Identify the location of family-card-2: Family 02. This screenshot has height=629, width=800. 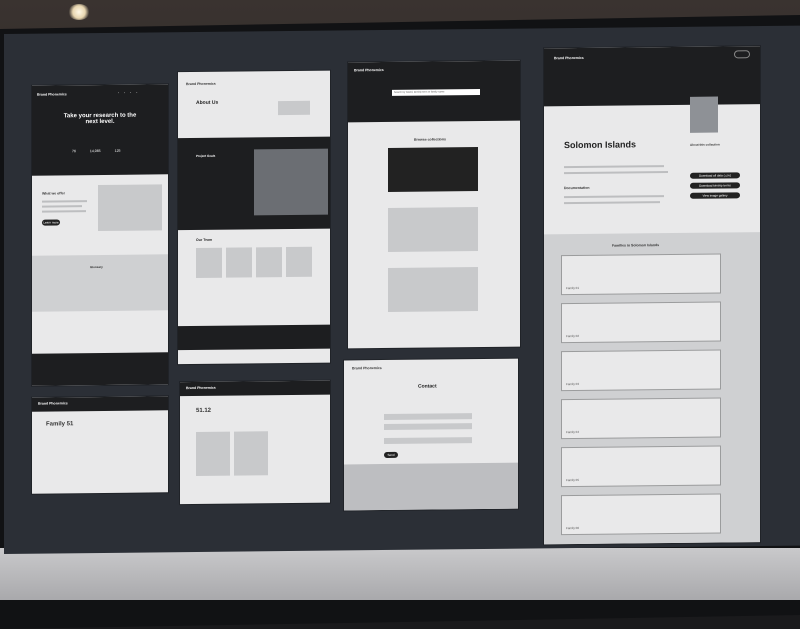
(641, 322).